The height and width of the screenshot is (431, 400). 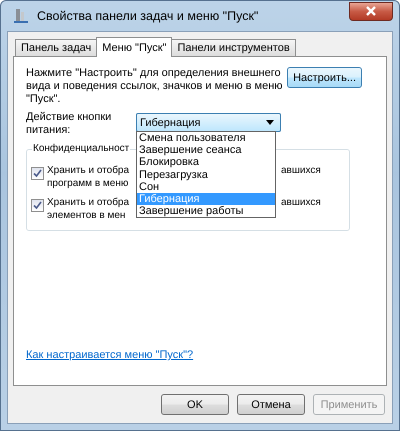 I want to click on help-link: Как настраивается меню "Пуск"?, so click(x=201, y=355).